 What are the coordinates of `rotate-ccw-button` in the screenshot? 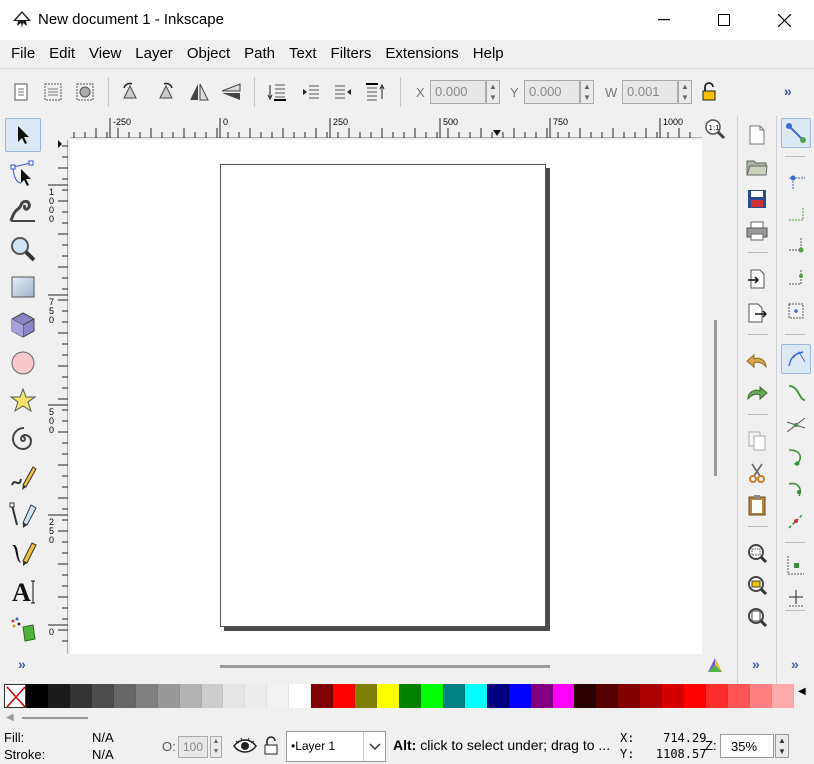 It's located at (131, 92).